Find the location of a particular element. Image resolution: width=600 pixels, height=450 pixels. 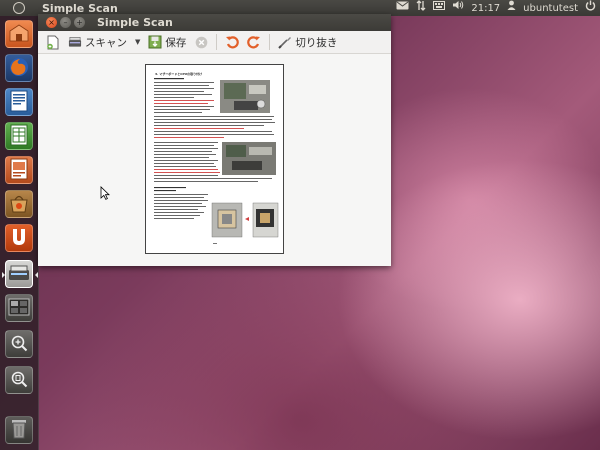

crop-icon is located at coordinates (285, 42).